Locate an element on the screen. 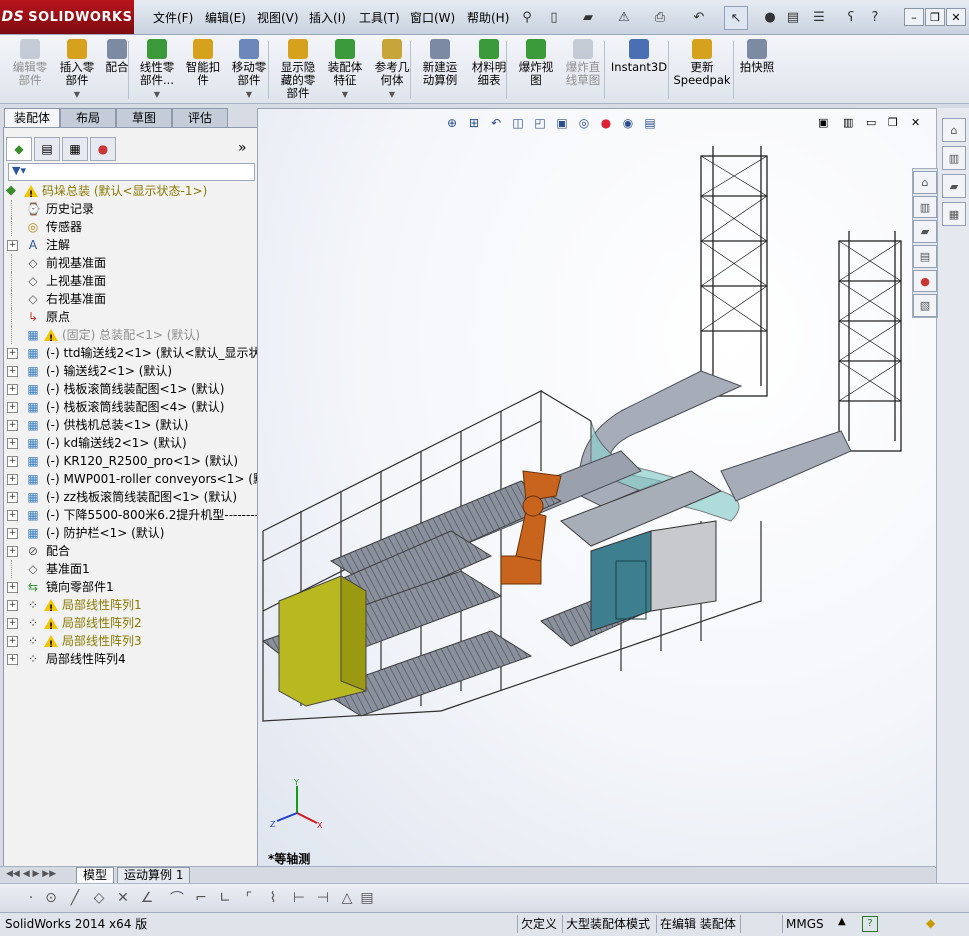 The height and width of the screenshot is (936, 969). chamfer-icon: ∟ is located at coordinates (225, 898).